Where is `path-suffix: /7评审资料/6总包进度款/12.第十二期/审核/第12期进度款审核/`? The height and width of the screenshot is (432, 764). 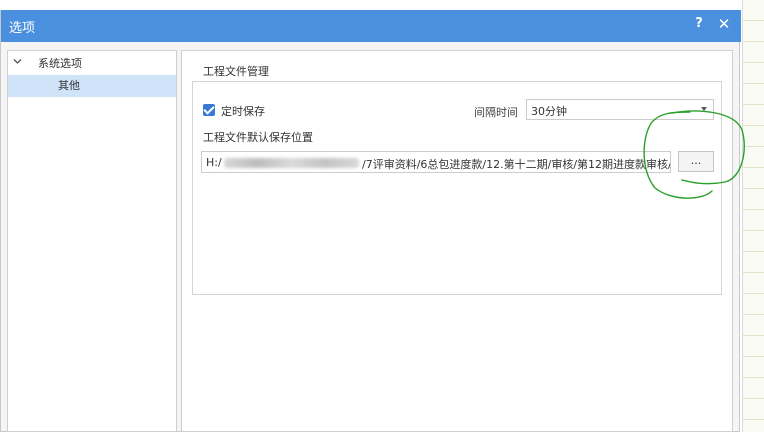
path-suffix: /7评审资料/6总包进度款/12.第十二期/审核/第12期进度款审核/ is located at coordinates (516, 164).